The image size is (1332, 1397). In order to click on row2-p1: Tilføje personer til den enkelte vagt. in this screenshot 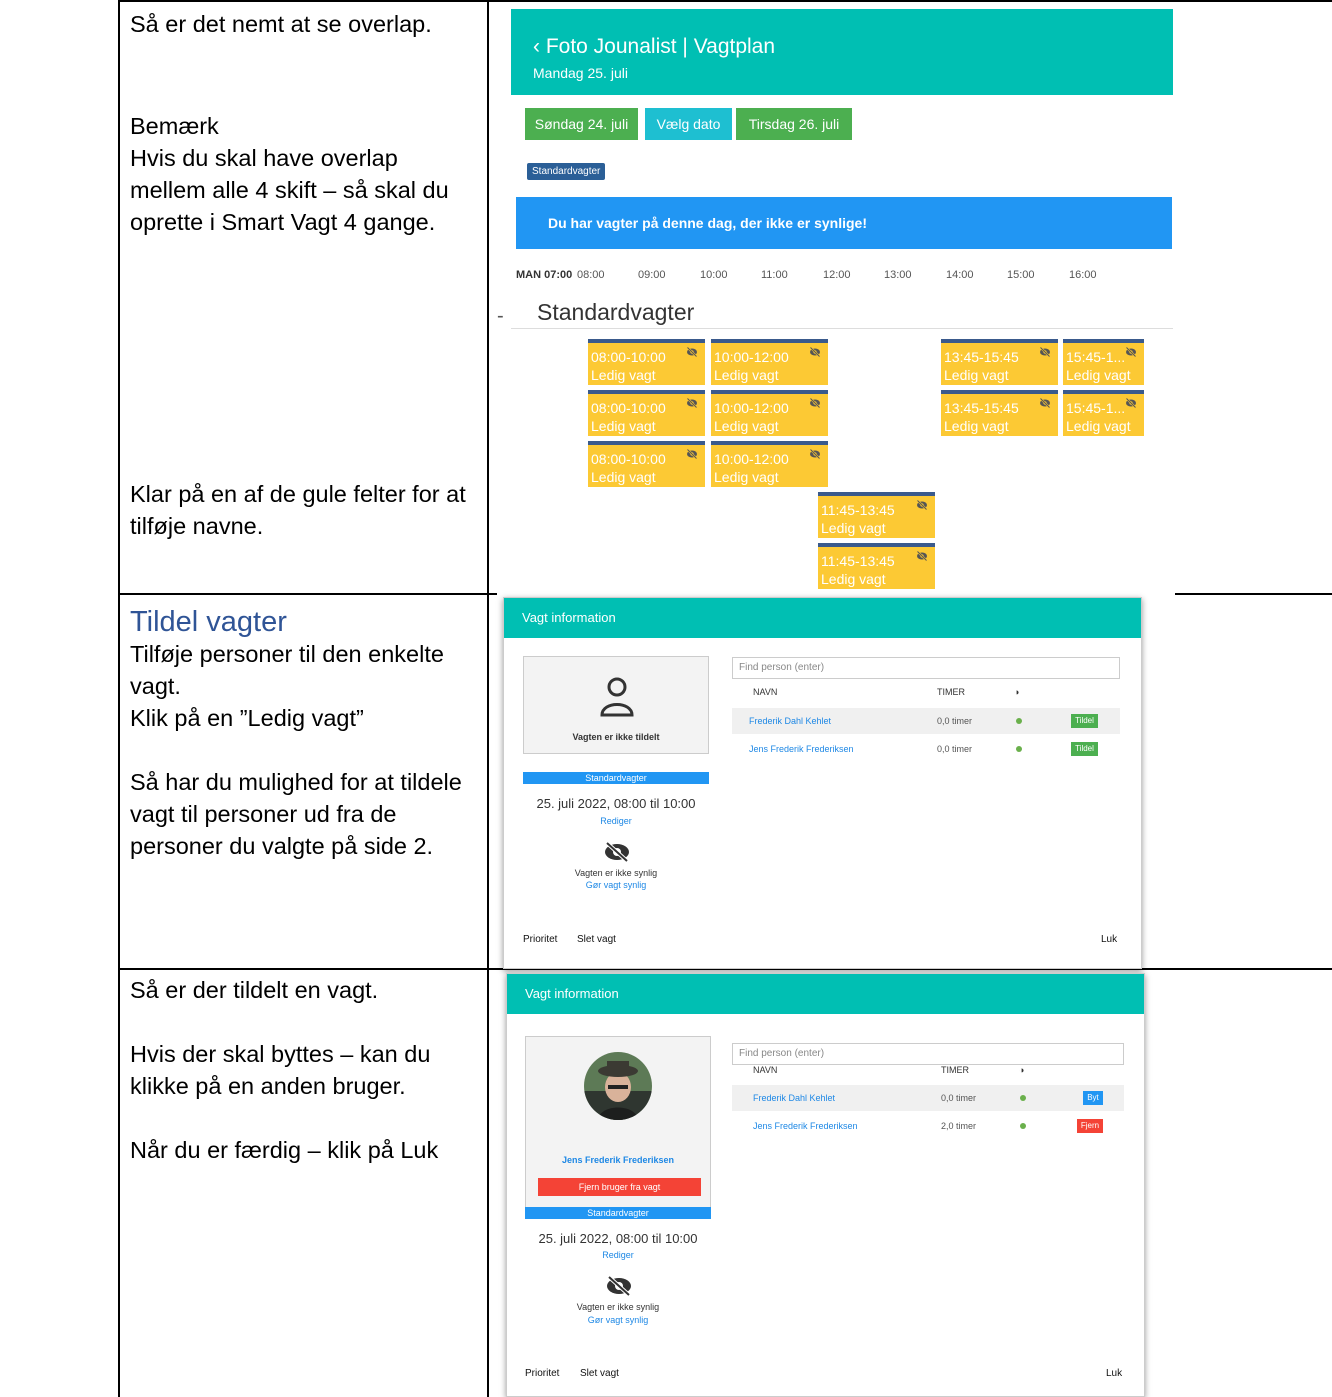, I will do `click(287, 670)`.